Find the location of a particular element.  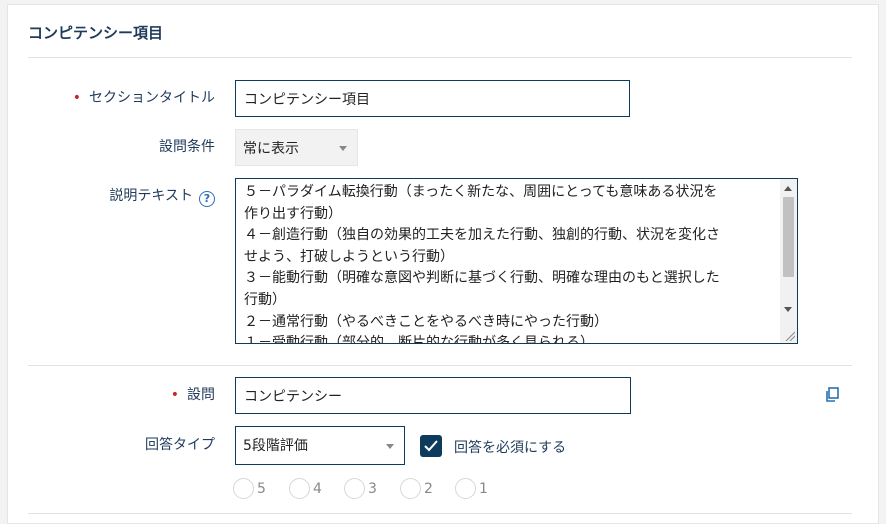

scrollbar-thumb is located at coordinates (788, 237).